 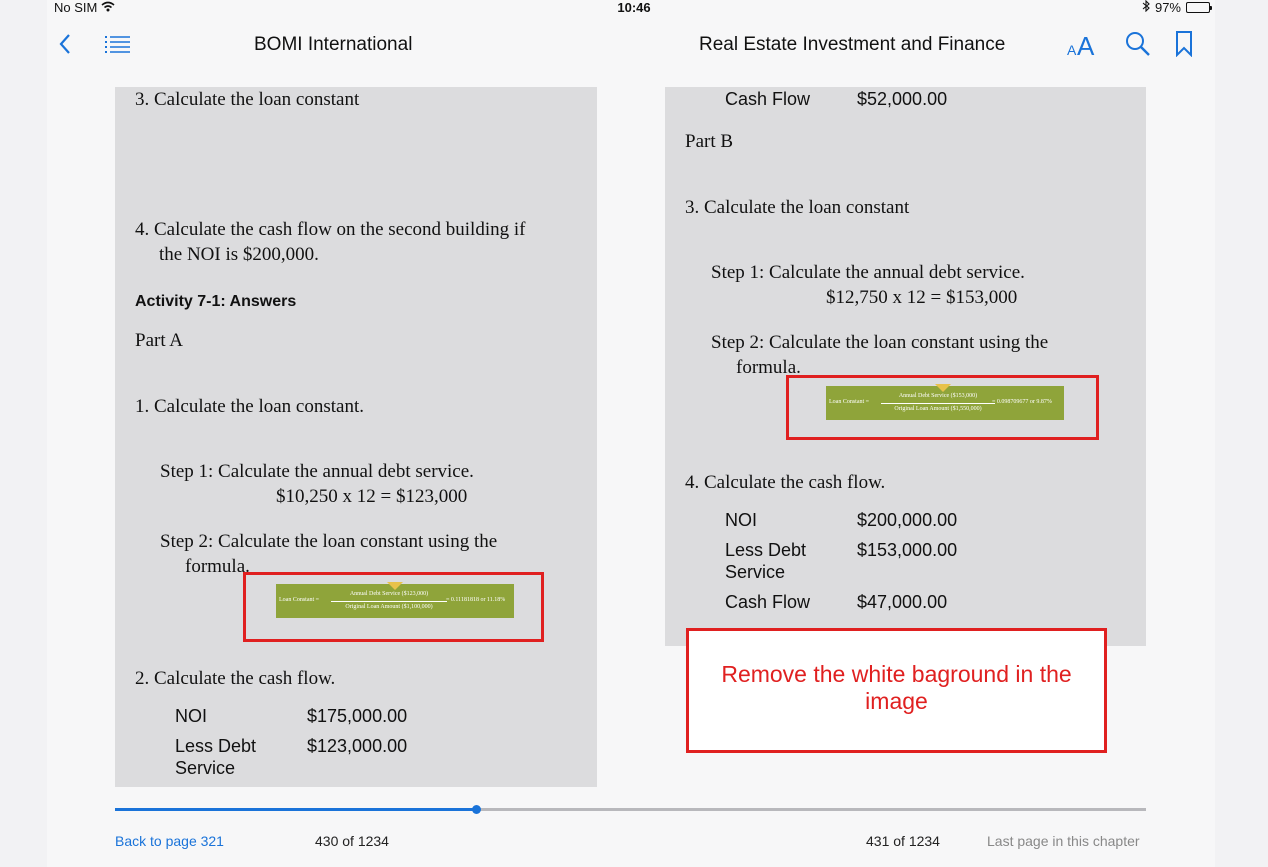 I want to click on battery-percent: 97%, so click(x=1167, y=7).